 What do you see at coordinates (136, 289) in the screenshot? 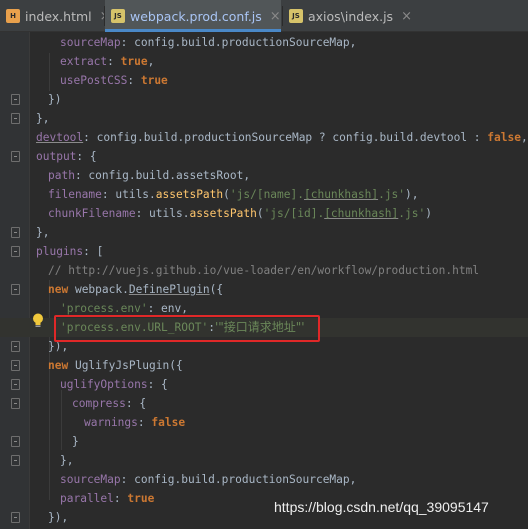
I see `code-line: new webpack.DefinePlugin({` at bounding box center [136, 289].